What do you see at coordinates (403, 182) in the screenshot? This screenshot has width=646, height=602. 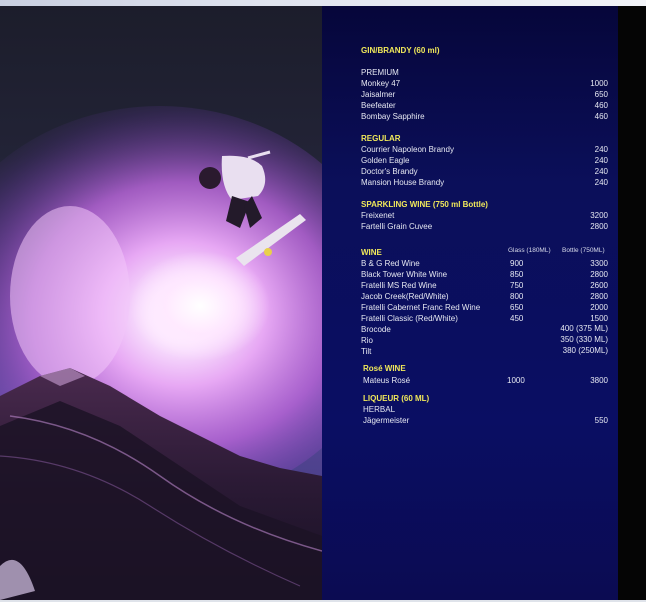 I see `menu-item-name: Mansion House Brandy` at bounding box center [403, 182].